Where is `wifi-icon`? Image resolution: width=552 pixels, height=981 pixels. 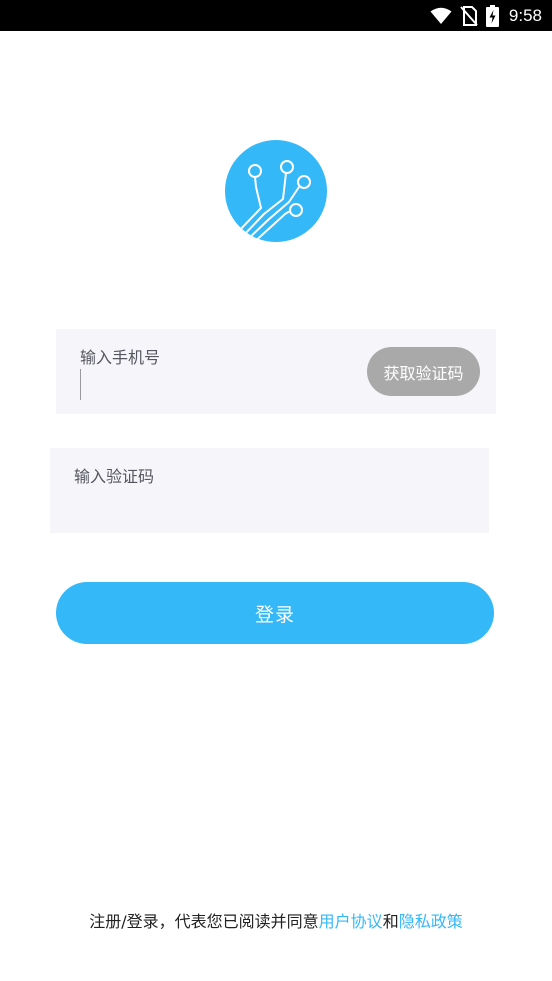 wifi-icon is located at coordinates (441, 16).